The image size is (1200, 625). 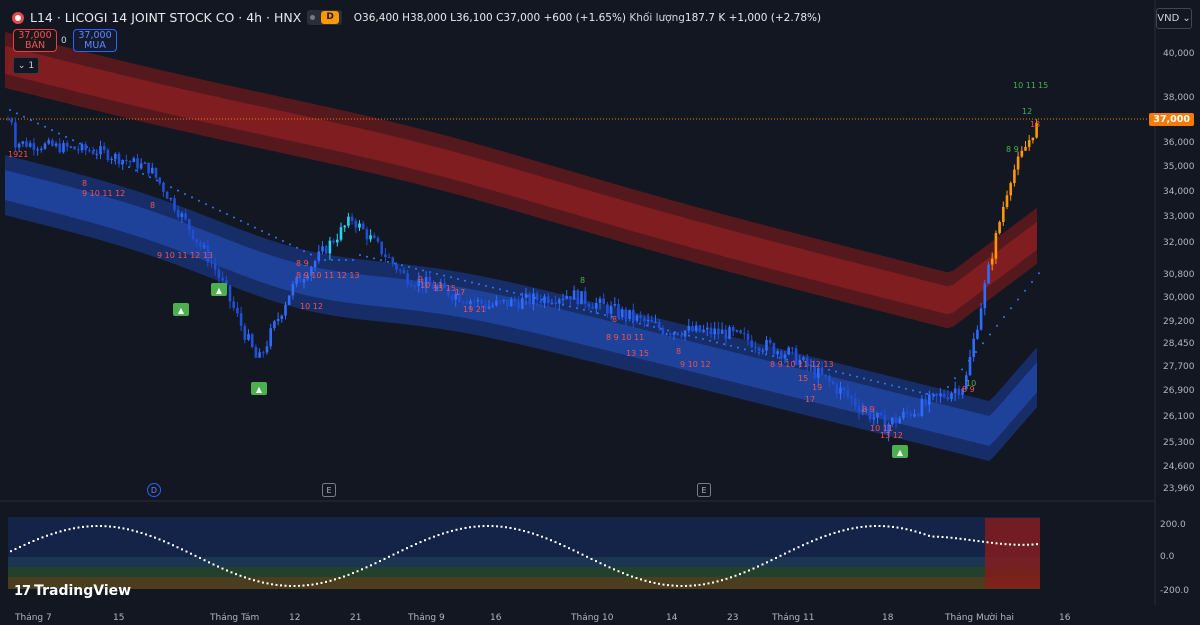 I want to click on time-tick-label: Tháng 11, so click(x=792, y=618).